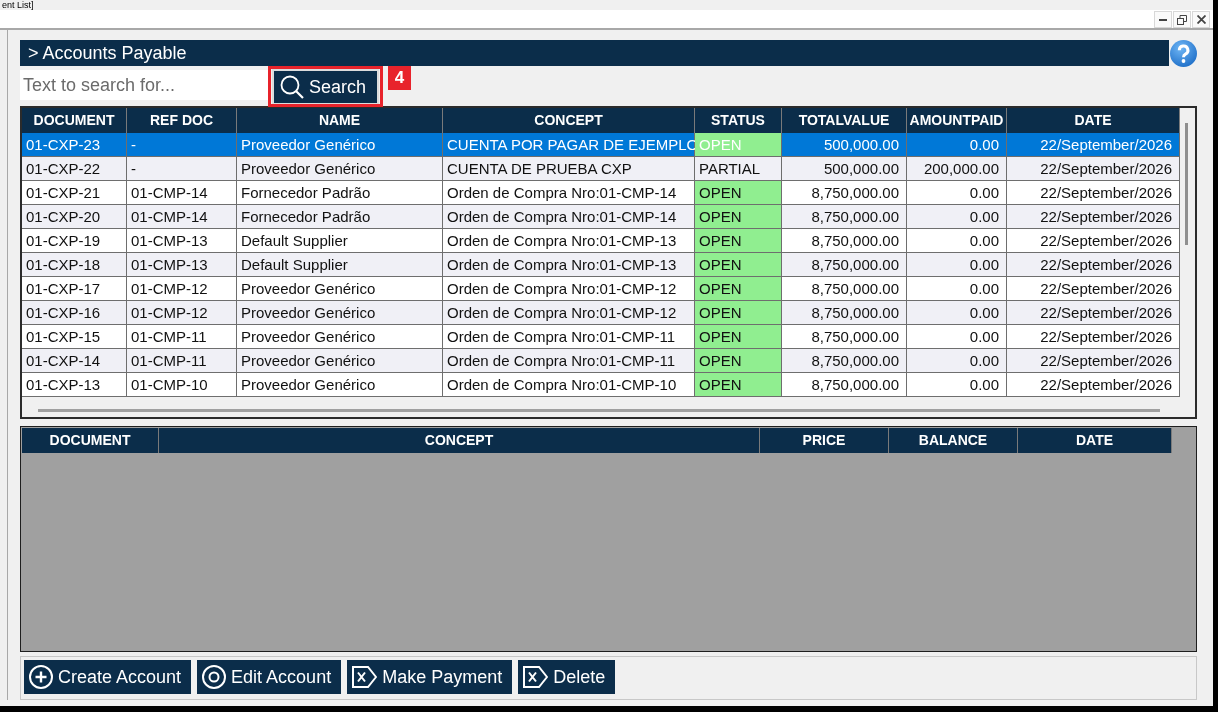 The width and height of the screenshot is (1218, 712). What do you see at coordinates (601, 217) in the screenshot?
I see `table-row: 01-CXP-20 01-CMP-14 Fornecedor Padrão Orden de Compra Nro:01-CMP-14 OPEN 8,750,000.00 0.00 22/September/2026` at bounding box center [601, 217].